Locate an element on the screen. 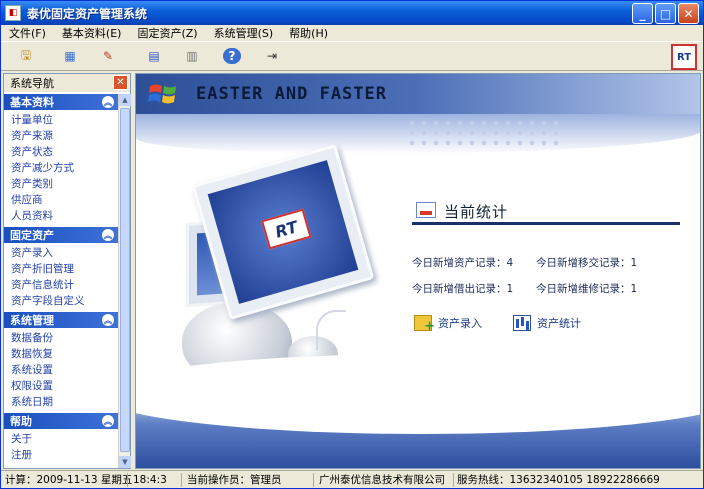 This screenshot has height=489, width=704. menu-system-management: 系统管理(S) is located at coordinates (244, 33).